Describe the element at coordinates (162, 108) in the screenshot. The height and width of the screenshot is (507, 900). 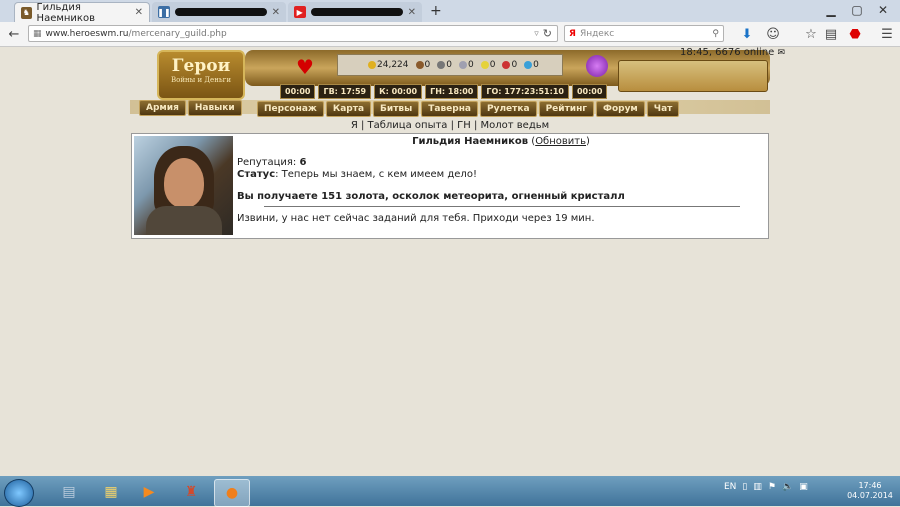
I see `left-tab-0: Армия` at that location.